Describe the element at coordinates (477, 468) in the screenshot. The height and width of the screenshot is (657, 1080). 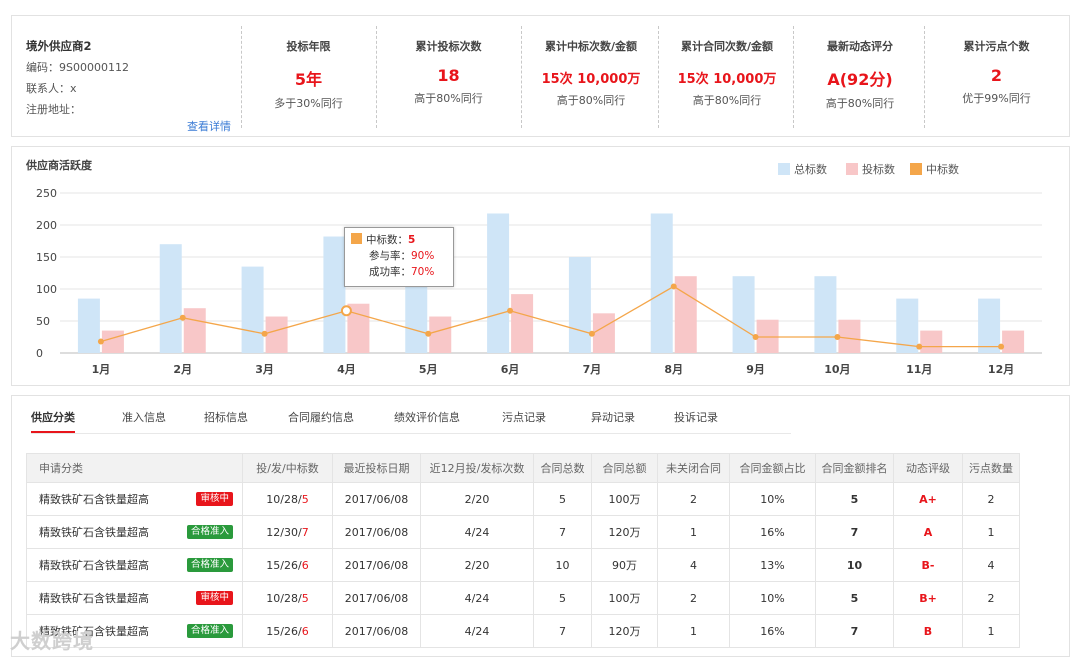
I see `header-recent-12m: 近12月投/发标次数` at that location.